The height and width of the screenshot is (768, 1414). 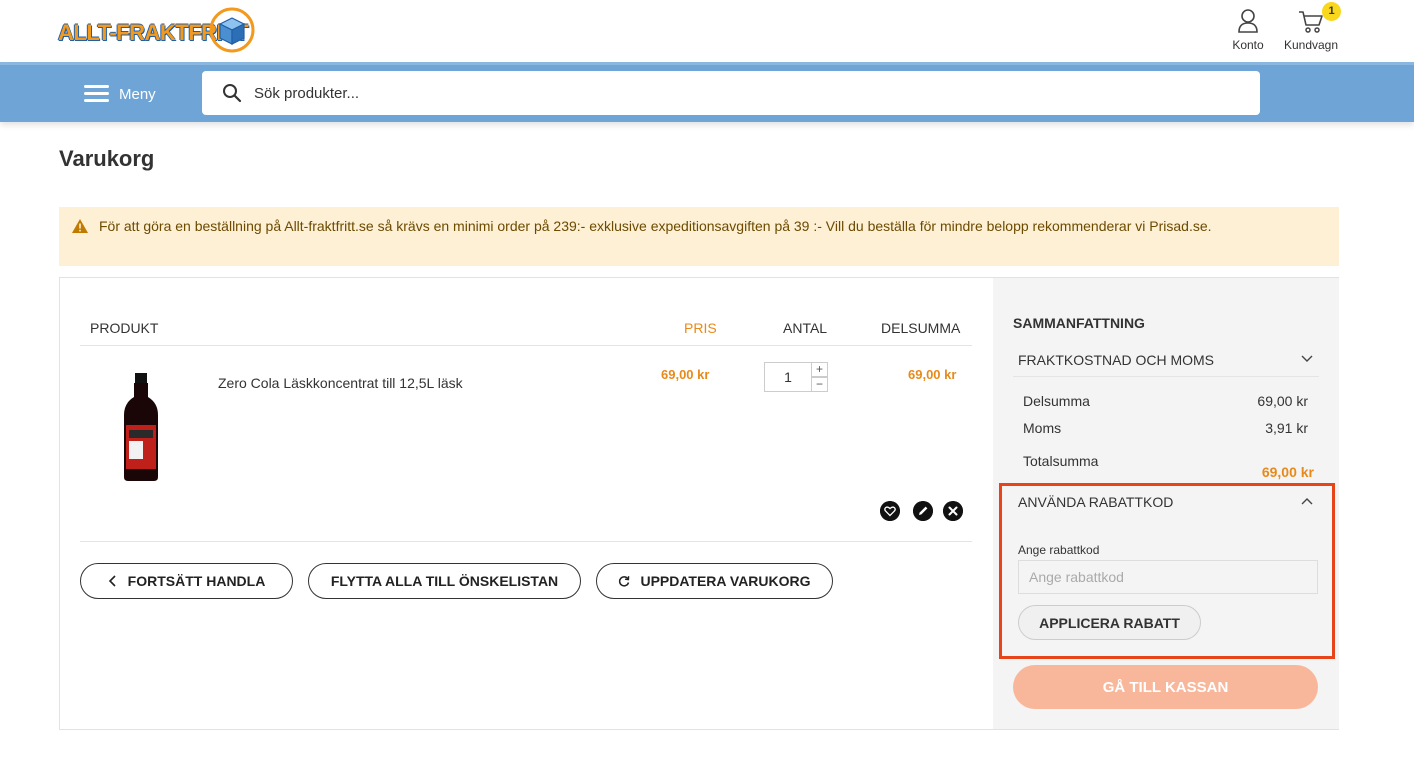 I want to click on top-header: ALLT-FRAKTFRITT Konto 1 Kundvagn, so click(x=707, y=31).